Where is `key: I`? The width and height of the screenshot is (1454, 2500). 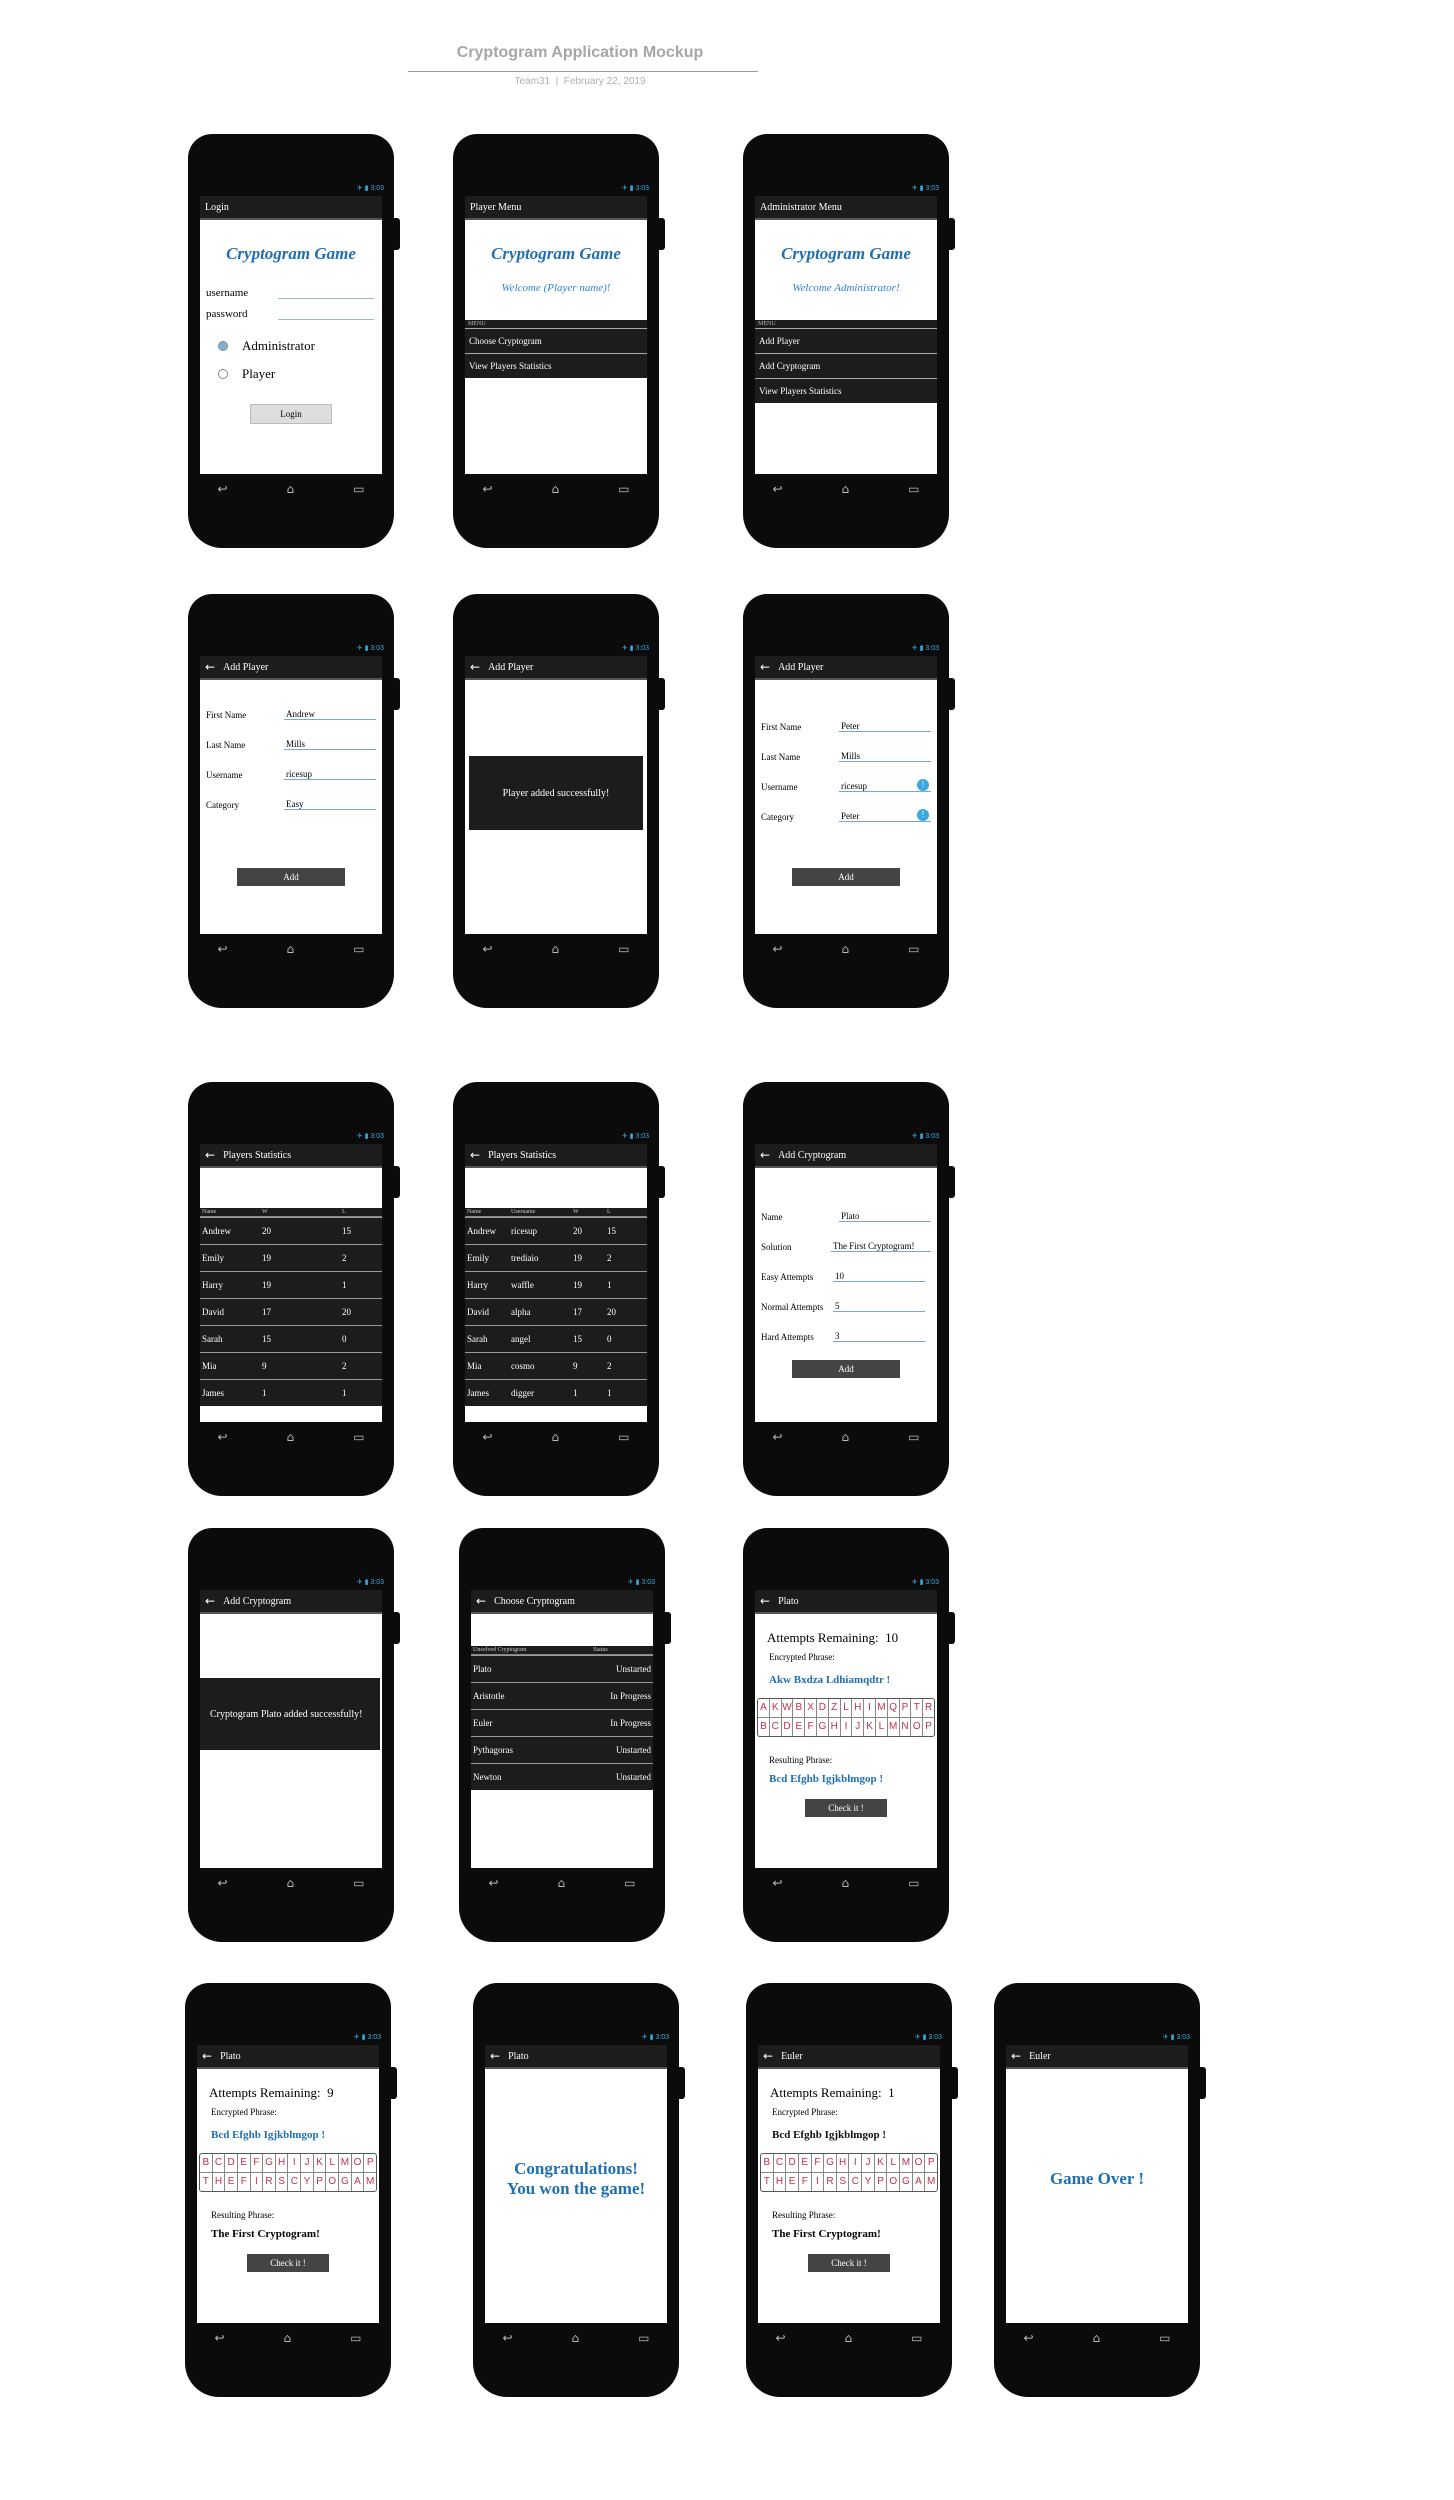
key: I is located at coordinates (295, 2163).